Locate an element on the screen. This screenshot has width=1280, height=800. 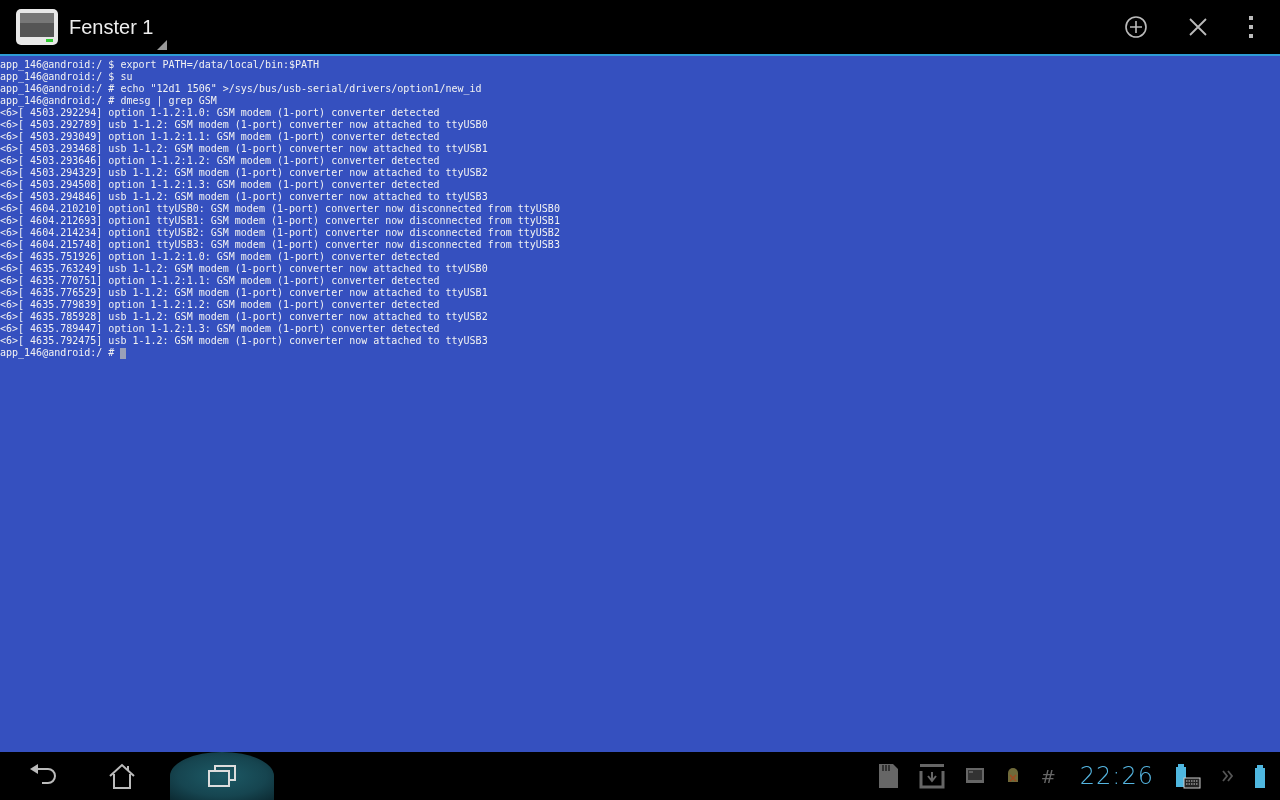
terminal-line: <6>[ 4604.212693] option1 ttyUSB1: GSM modem (1-port) converter now disconnected from ttyUSB1 is located at coordinates (280, 221).